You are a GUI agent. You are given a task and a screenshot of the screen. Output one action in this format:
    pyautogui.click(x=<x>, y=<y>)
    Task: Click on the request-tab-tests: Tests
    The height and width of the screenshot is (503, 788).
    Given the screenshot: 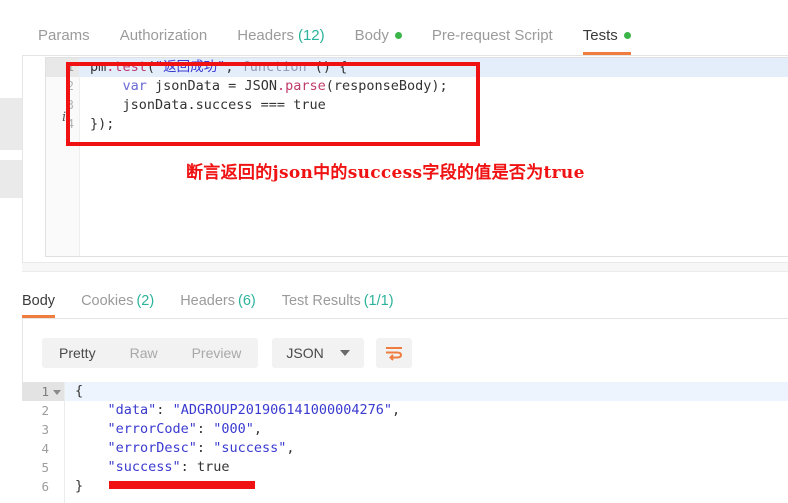 What is the action you would take?
    pyautogui.click(x=606, y=41)
    